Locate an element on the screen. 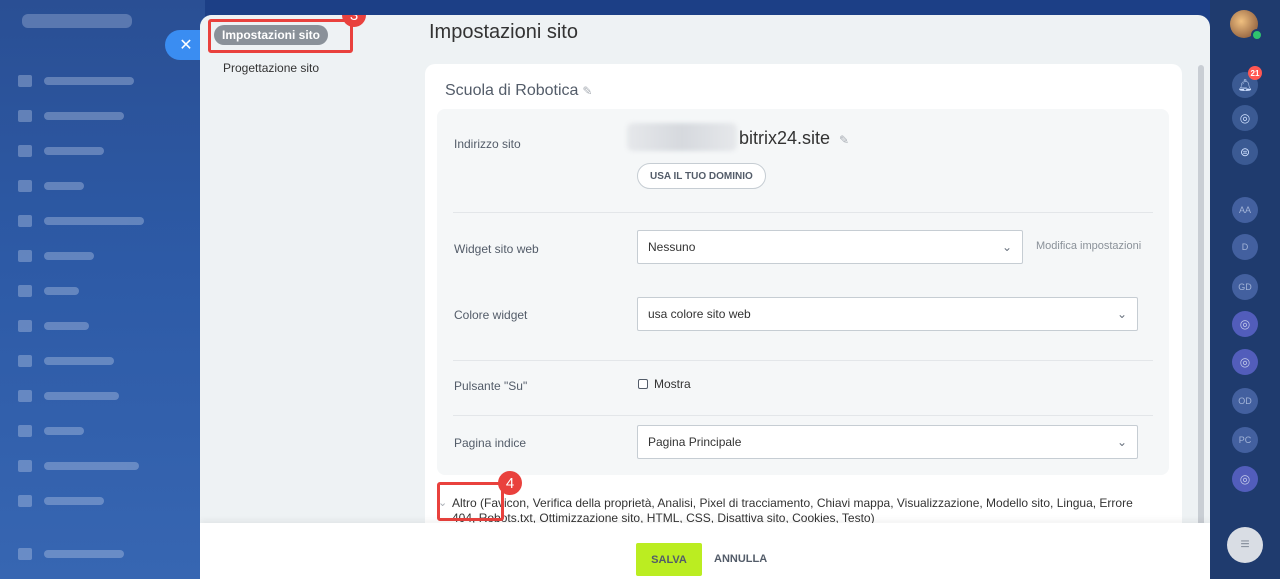  widget-color-select: usa colore sito web ⌄ is located at coordinates (887, 314).